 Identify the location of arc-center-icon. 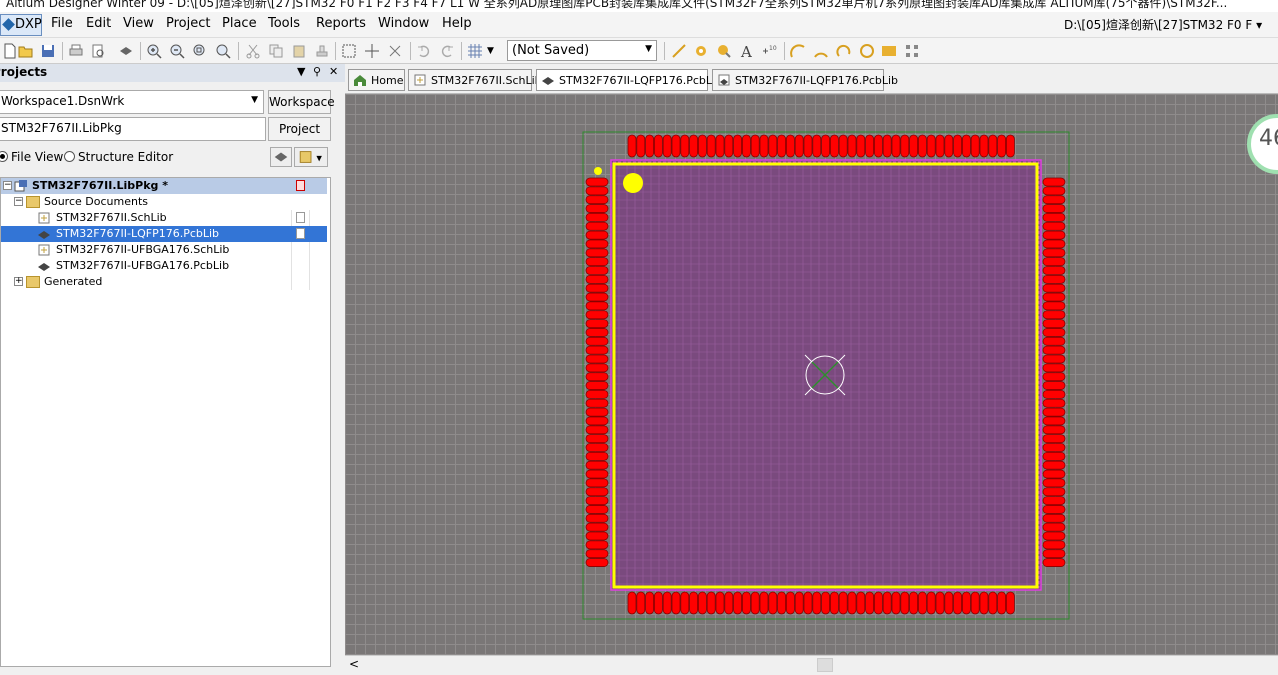
(798, 51).